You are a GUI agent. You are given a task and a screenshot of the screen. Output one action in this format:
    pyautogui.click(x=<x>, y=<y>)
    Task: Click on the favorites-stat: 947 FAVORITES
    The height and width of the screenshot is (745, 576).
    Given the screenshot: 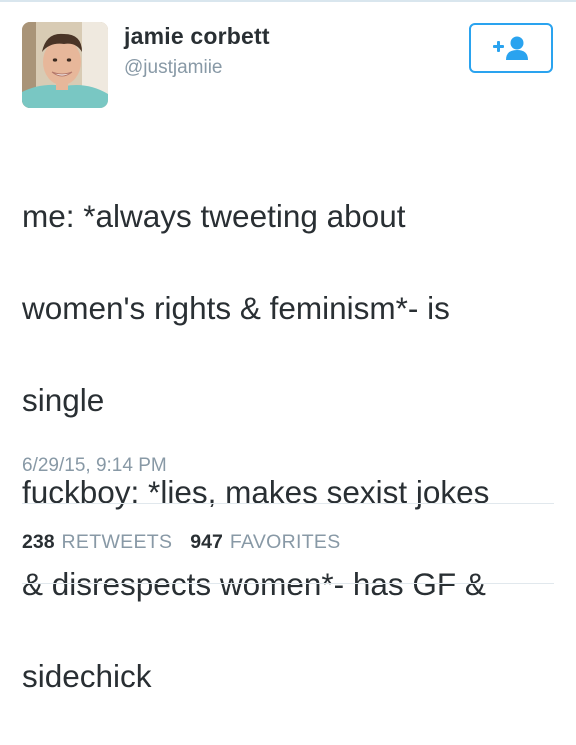 What is the action you would take?
    pyautogui.click(x=265, y=542)
    